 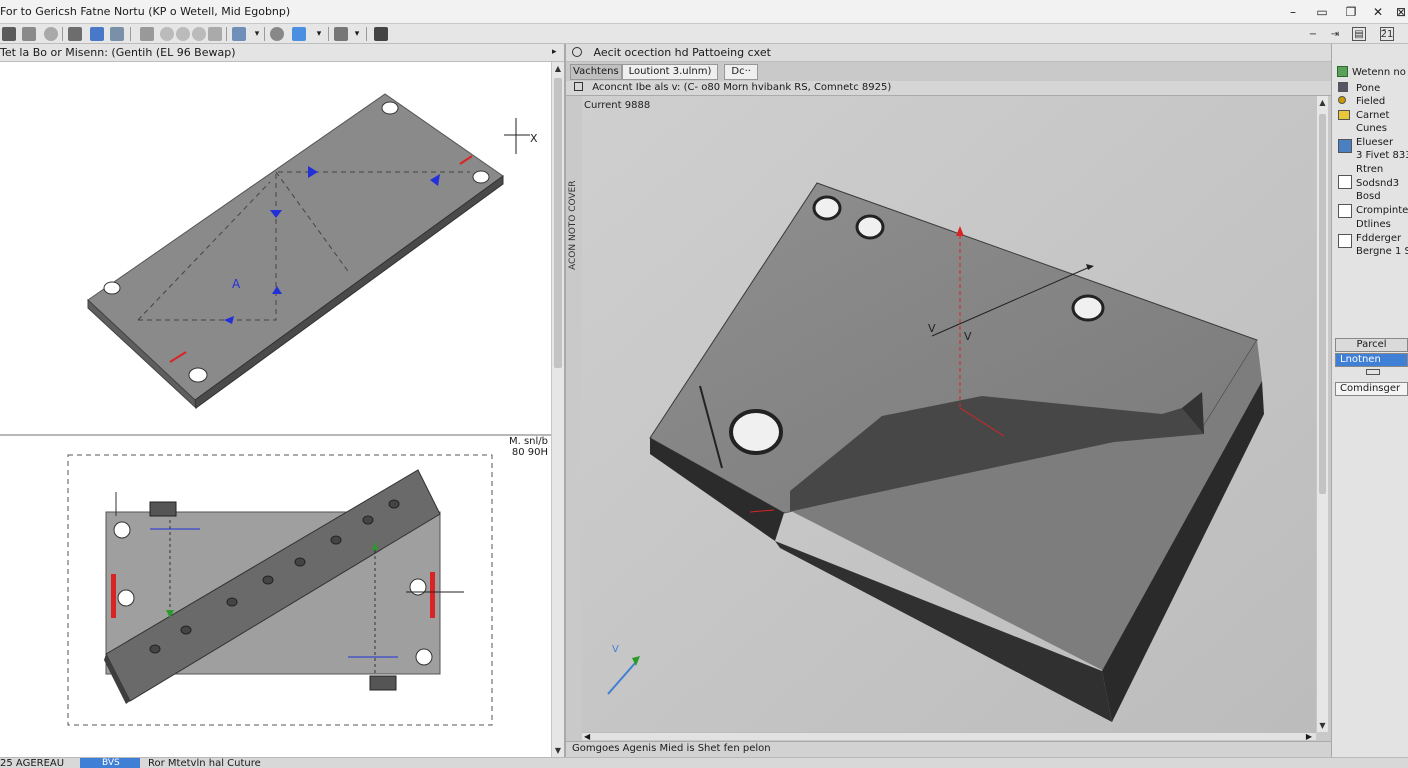 I want to click on component-icon, so click(x=1345, y=211).